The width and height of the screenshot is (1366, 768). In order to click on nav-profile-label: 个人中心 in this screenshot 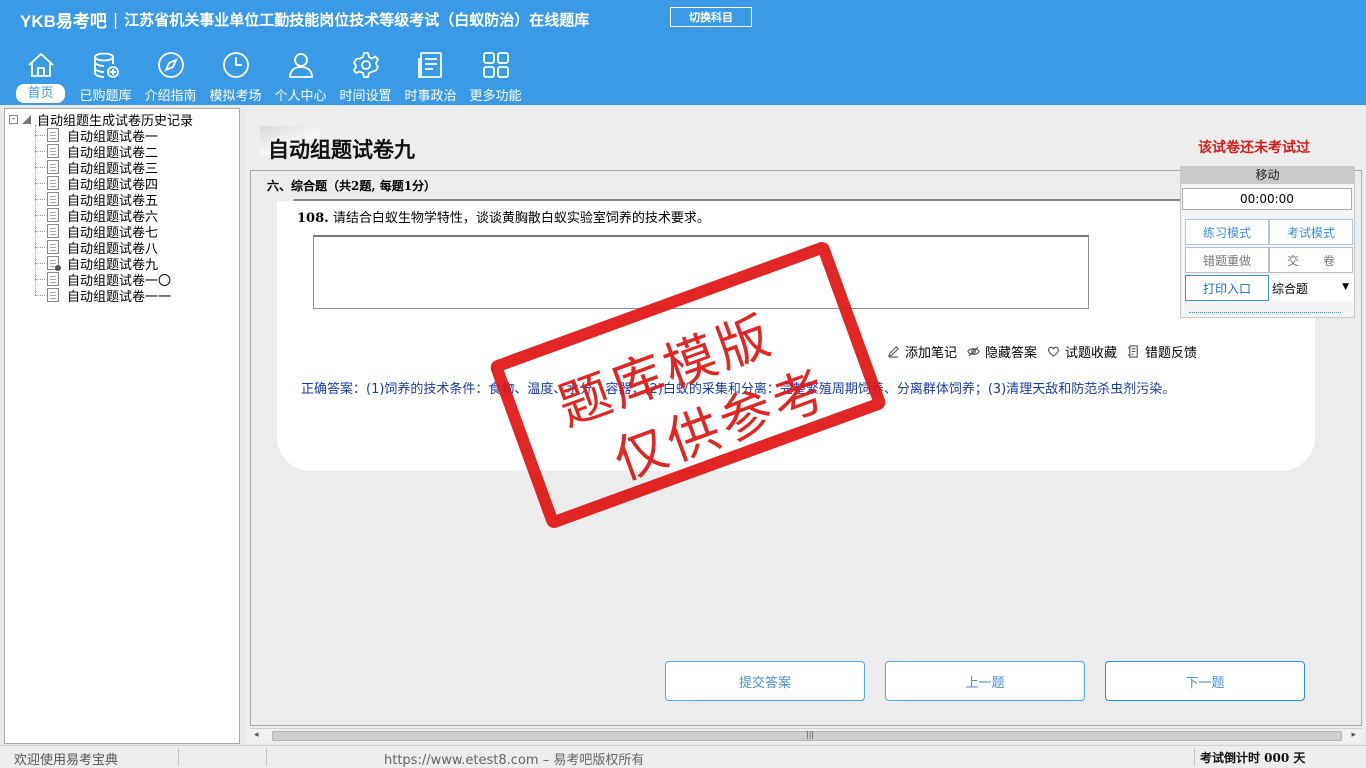, I will do `click(300, 96)`.